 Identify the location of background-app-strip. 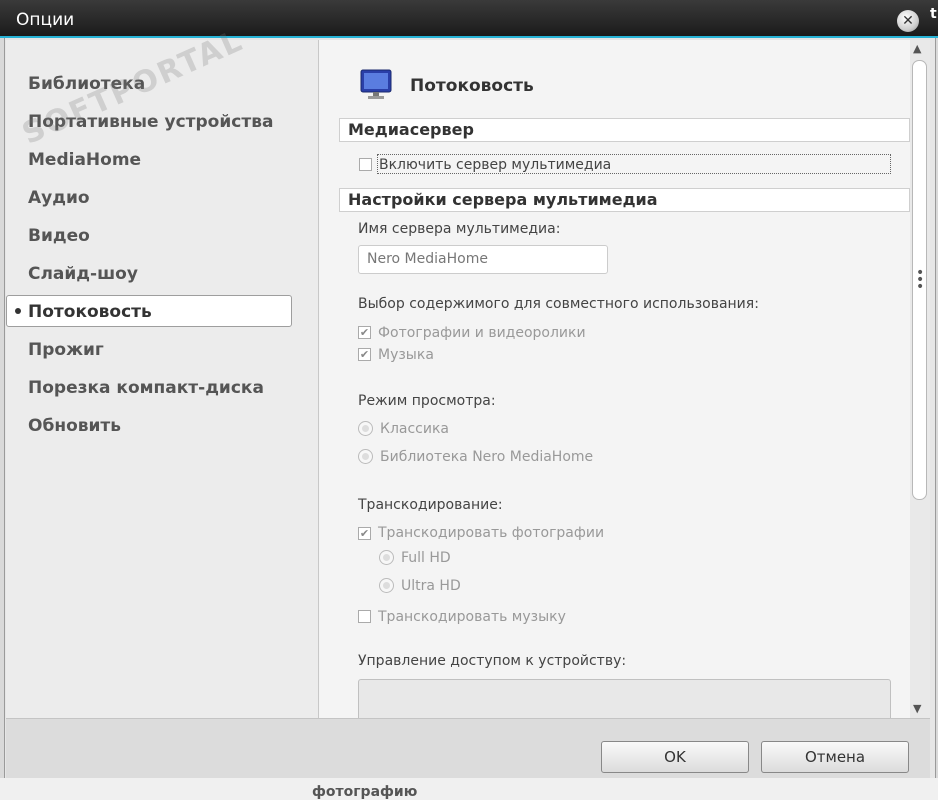
(469, 789).